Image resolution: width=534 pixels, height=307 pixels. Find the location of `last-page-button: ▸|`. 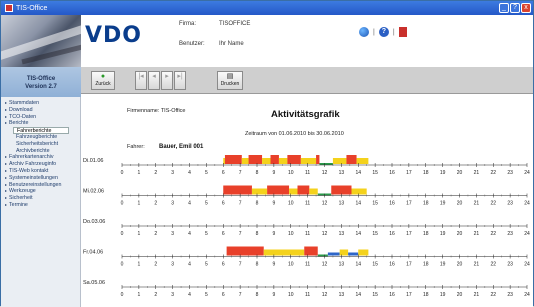

last-page-button: ▸| is located at coordinates (180, 80).